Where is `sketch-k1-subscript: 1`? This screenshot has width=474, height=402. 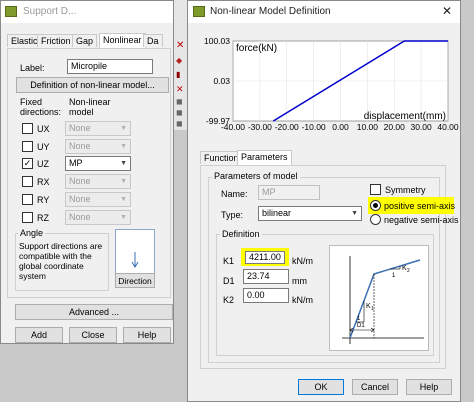
sketch-k1-subscript: 1 is located at coordinates (372, 309).